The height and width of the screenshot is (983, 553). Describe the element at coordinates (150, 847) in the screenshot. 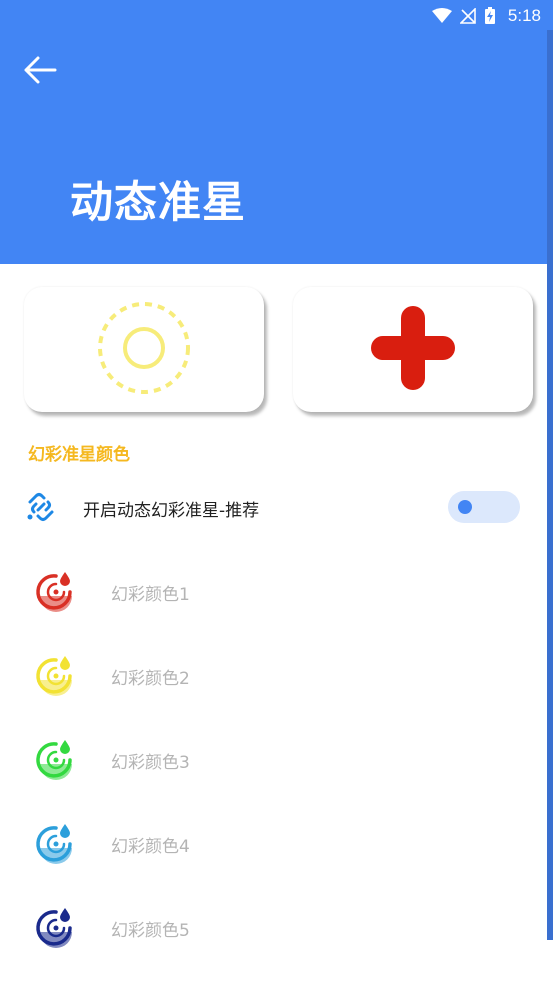

I see `color-item-label: 幻彩颜色4` at that location.